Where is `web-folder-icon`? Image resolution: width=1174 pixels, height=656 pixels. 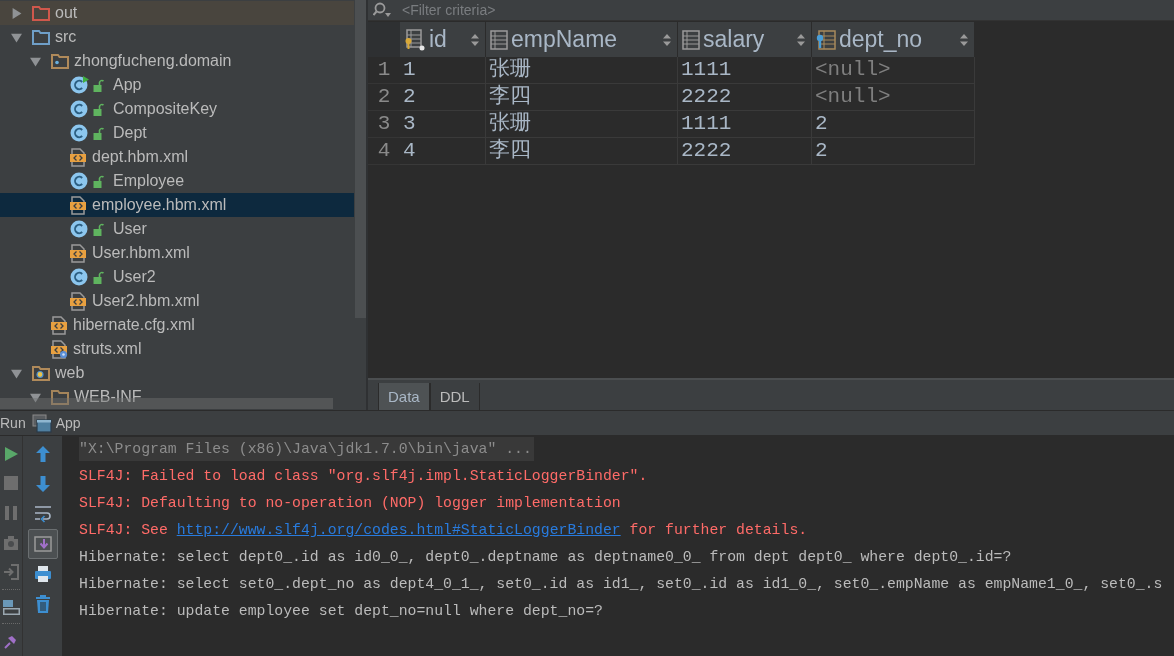
web-folder-icon is located at coordinates (41, 373).